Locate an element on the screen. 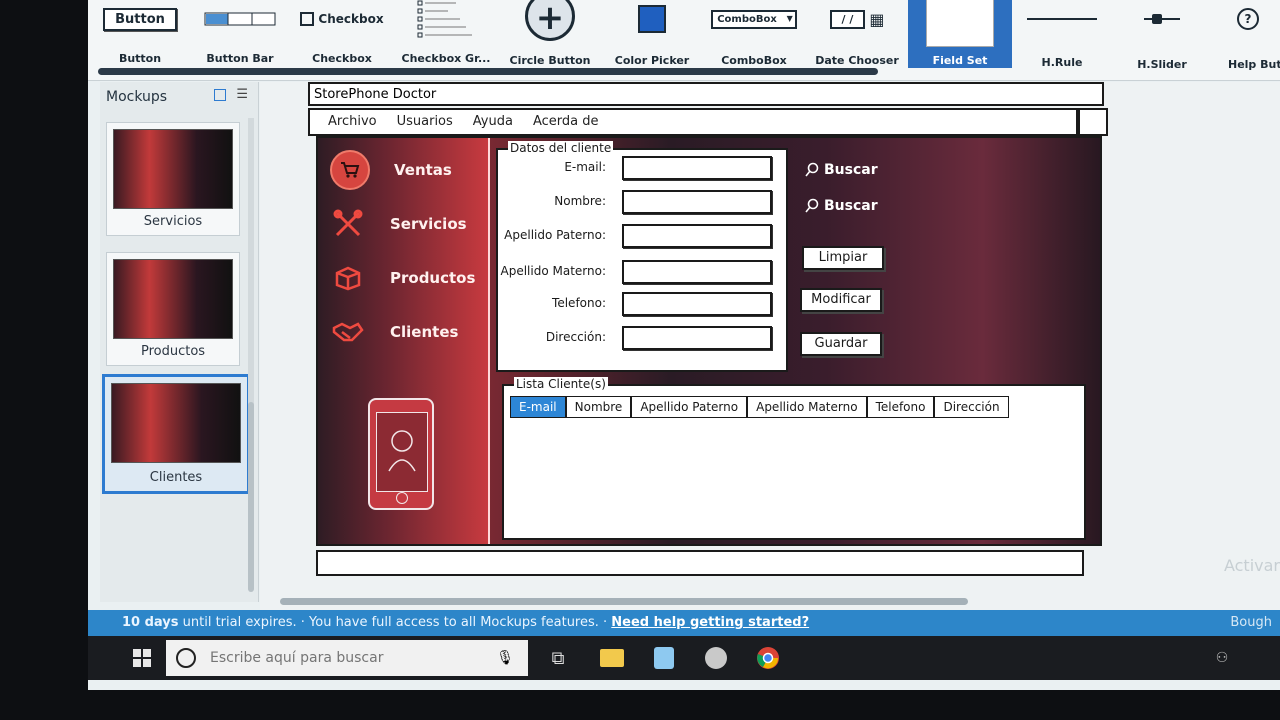 The height and width of the screenshot is (720, 1280). buscar-email-link: Buscar is located at coordinates (841, 170).